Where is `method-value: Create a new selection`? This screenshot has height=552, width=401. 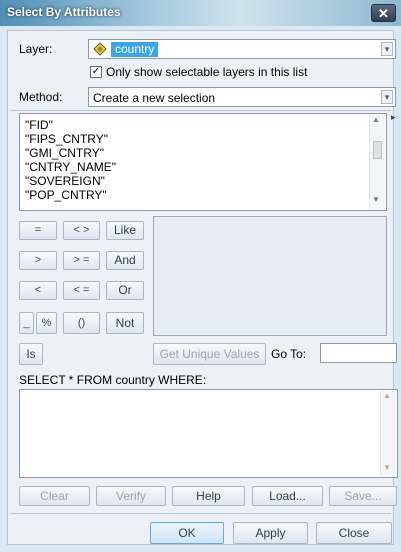 method-value: Create a new selection is located at coordinates (154, 98).